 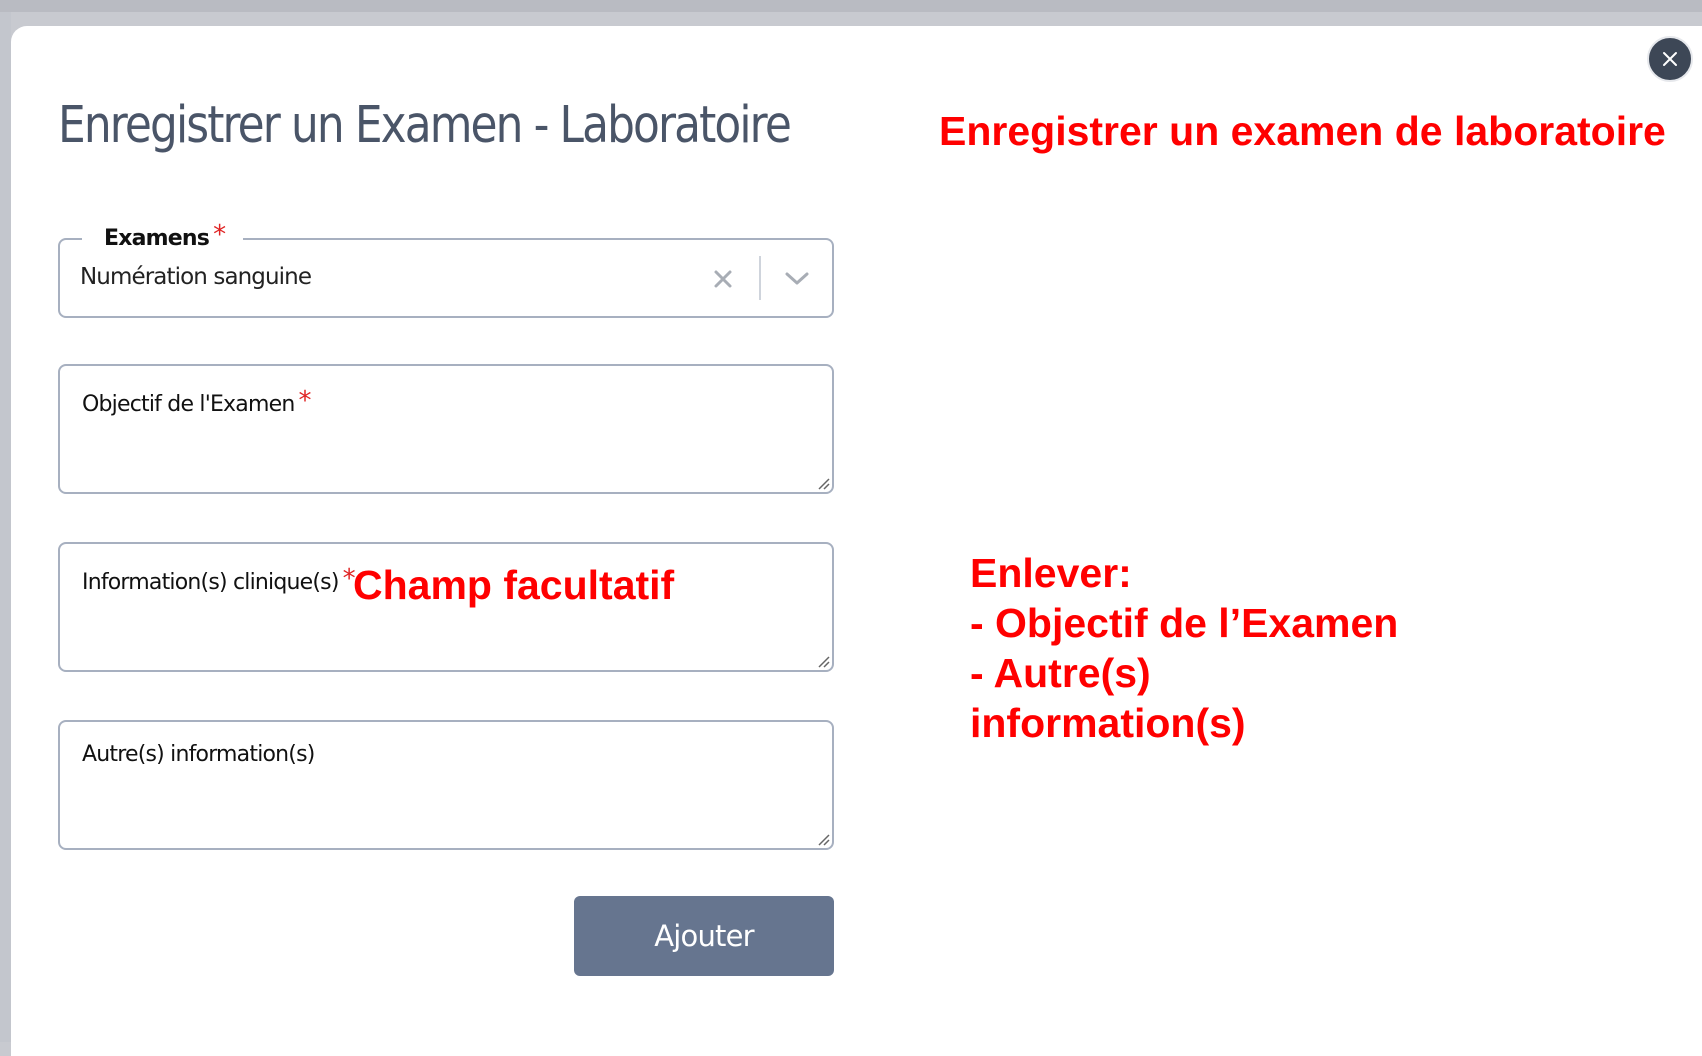 I want to click on close-icon, so click(x=1670, y=59).